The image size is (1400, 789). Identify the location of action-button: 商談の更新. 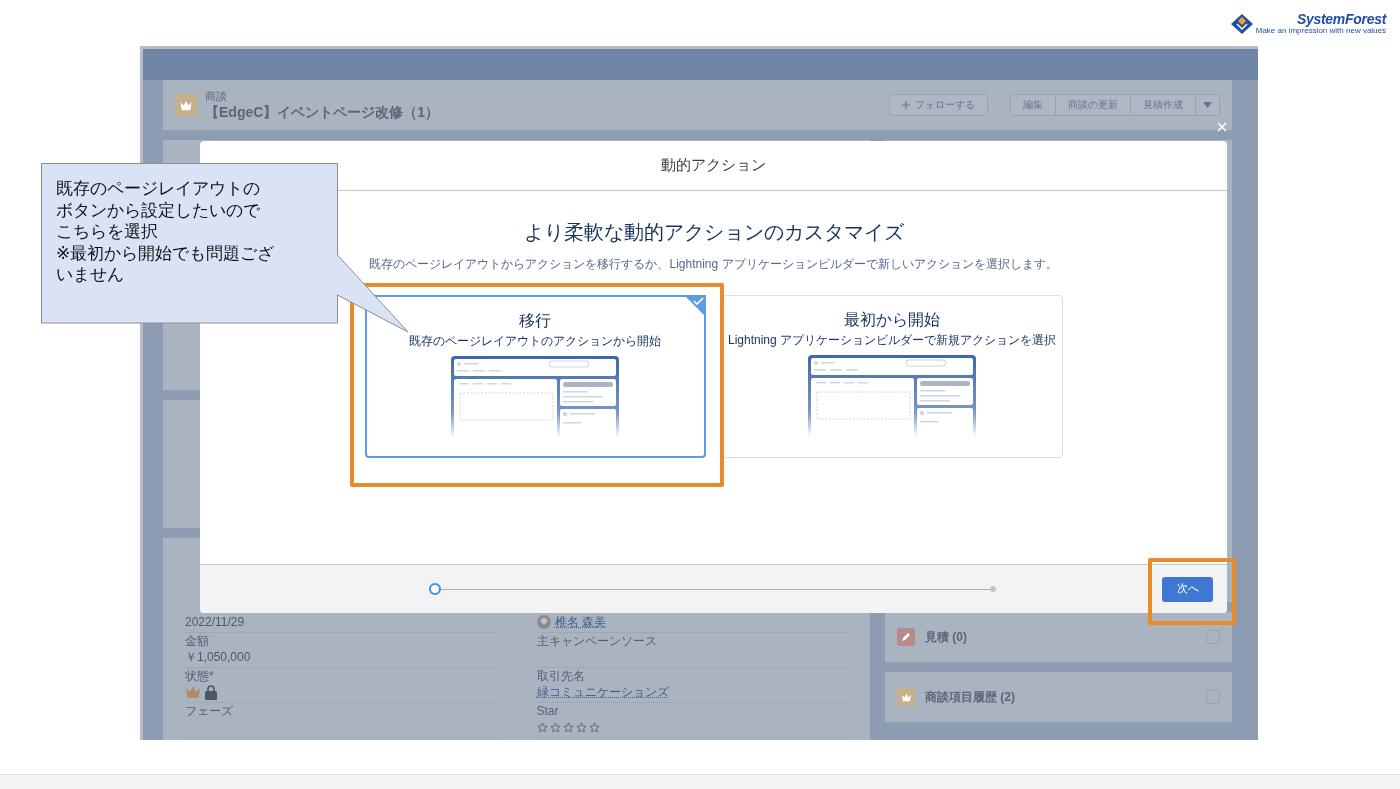
(1093, 105).